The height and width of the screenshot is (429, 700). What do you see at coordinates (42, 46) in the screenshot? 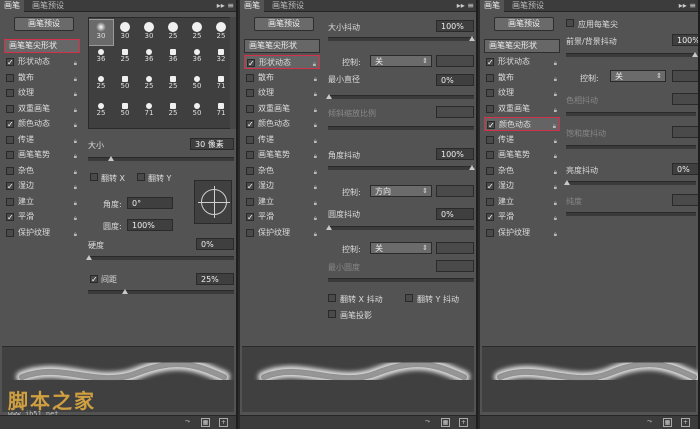
I see `brush-tip-shape-item: 画笔笔尖形状` at bounding box center [42, 46].